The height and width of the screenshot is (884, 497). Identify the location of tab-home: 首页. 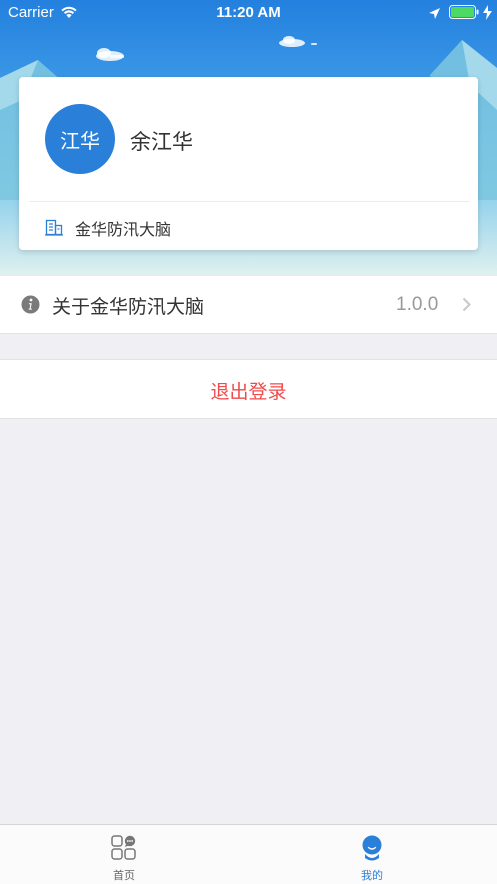
(124, 854).